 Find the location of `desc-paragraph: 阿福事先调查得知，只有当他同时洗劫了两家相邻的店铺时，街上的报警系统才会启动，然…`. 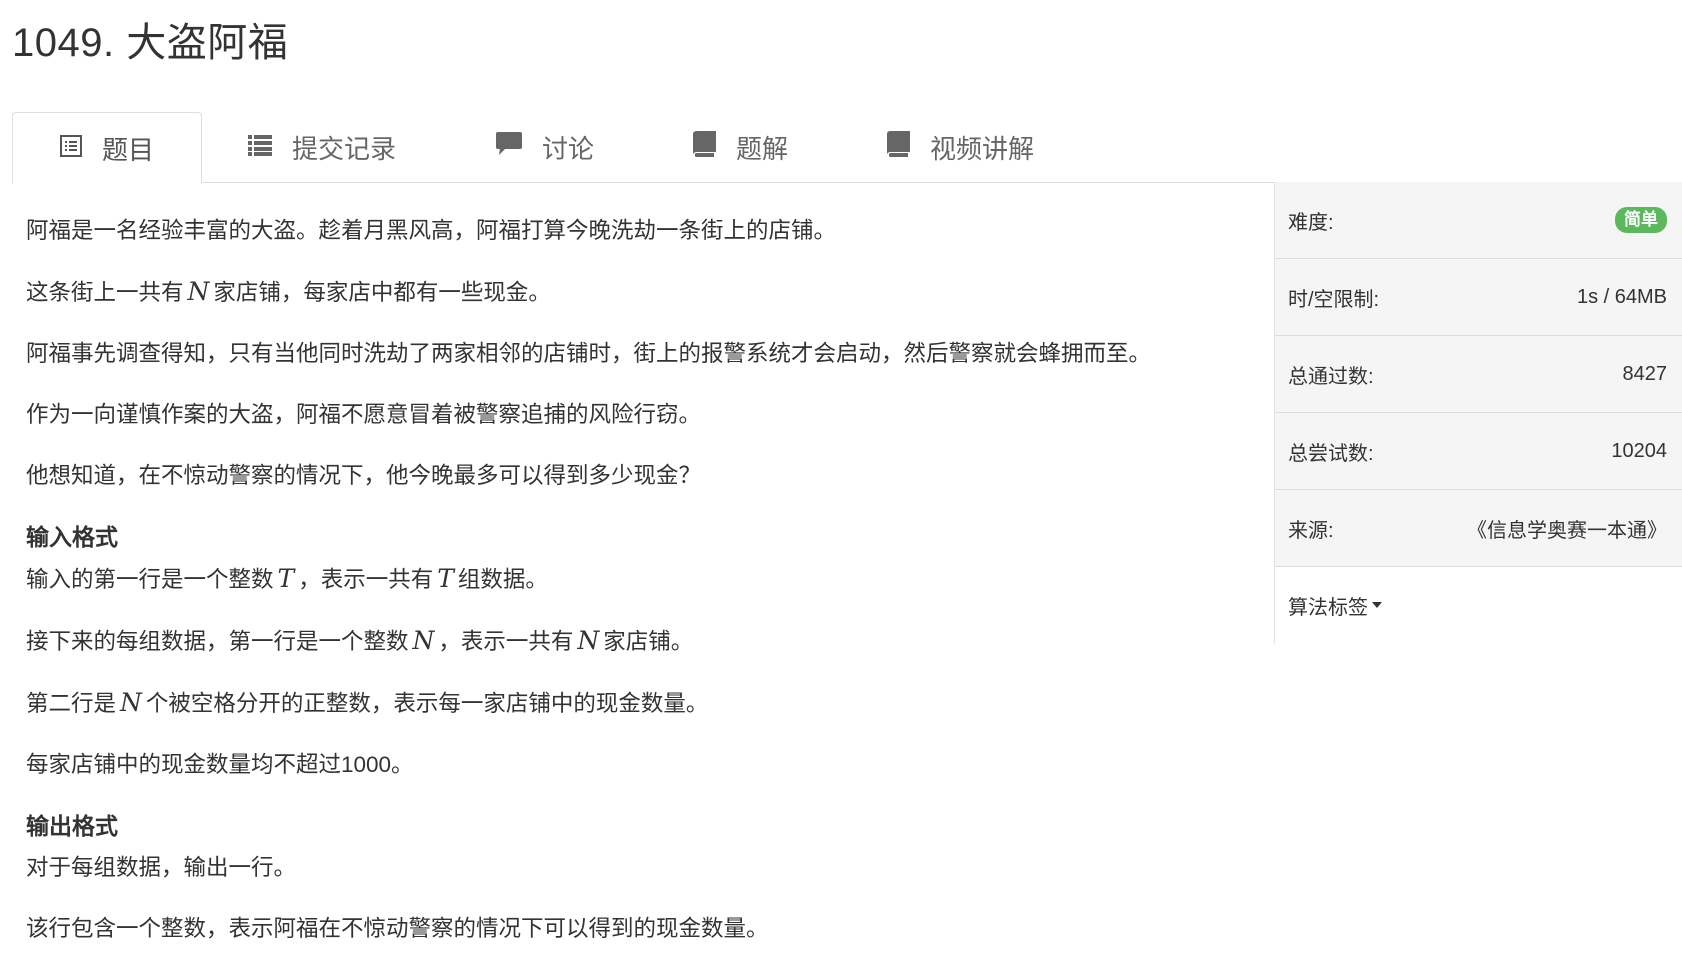

desc-paragraph: 阿福事先调查得知，只有当他同时洗劫了两家相邻的店铺时，街上的报警系统才会启动，然… is located at coordinates (589, 353).